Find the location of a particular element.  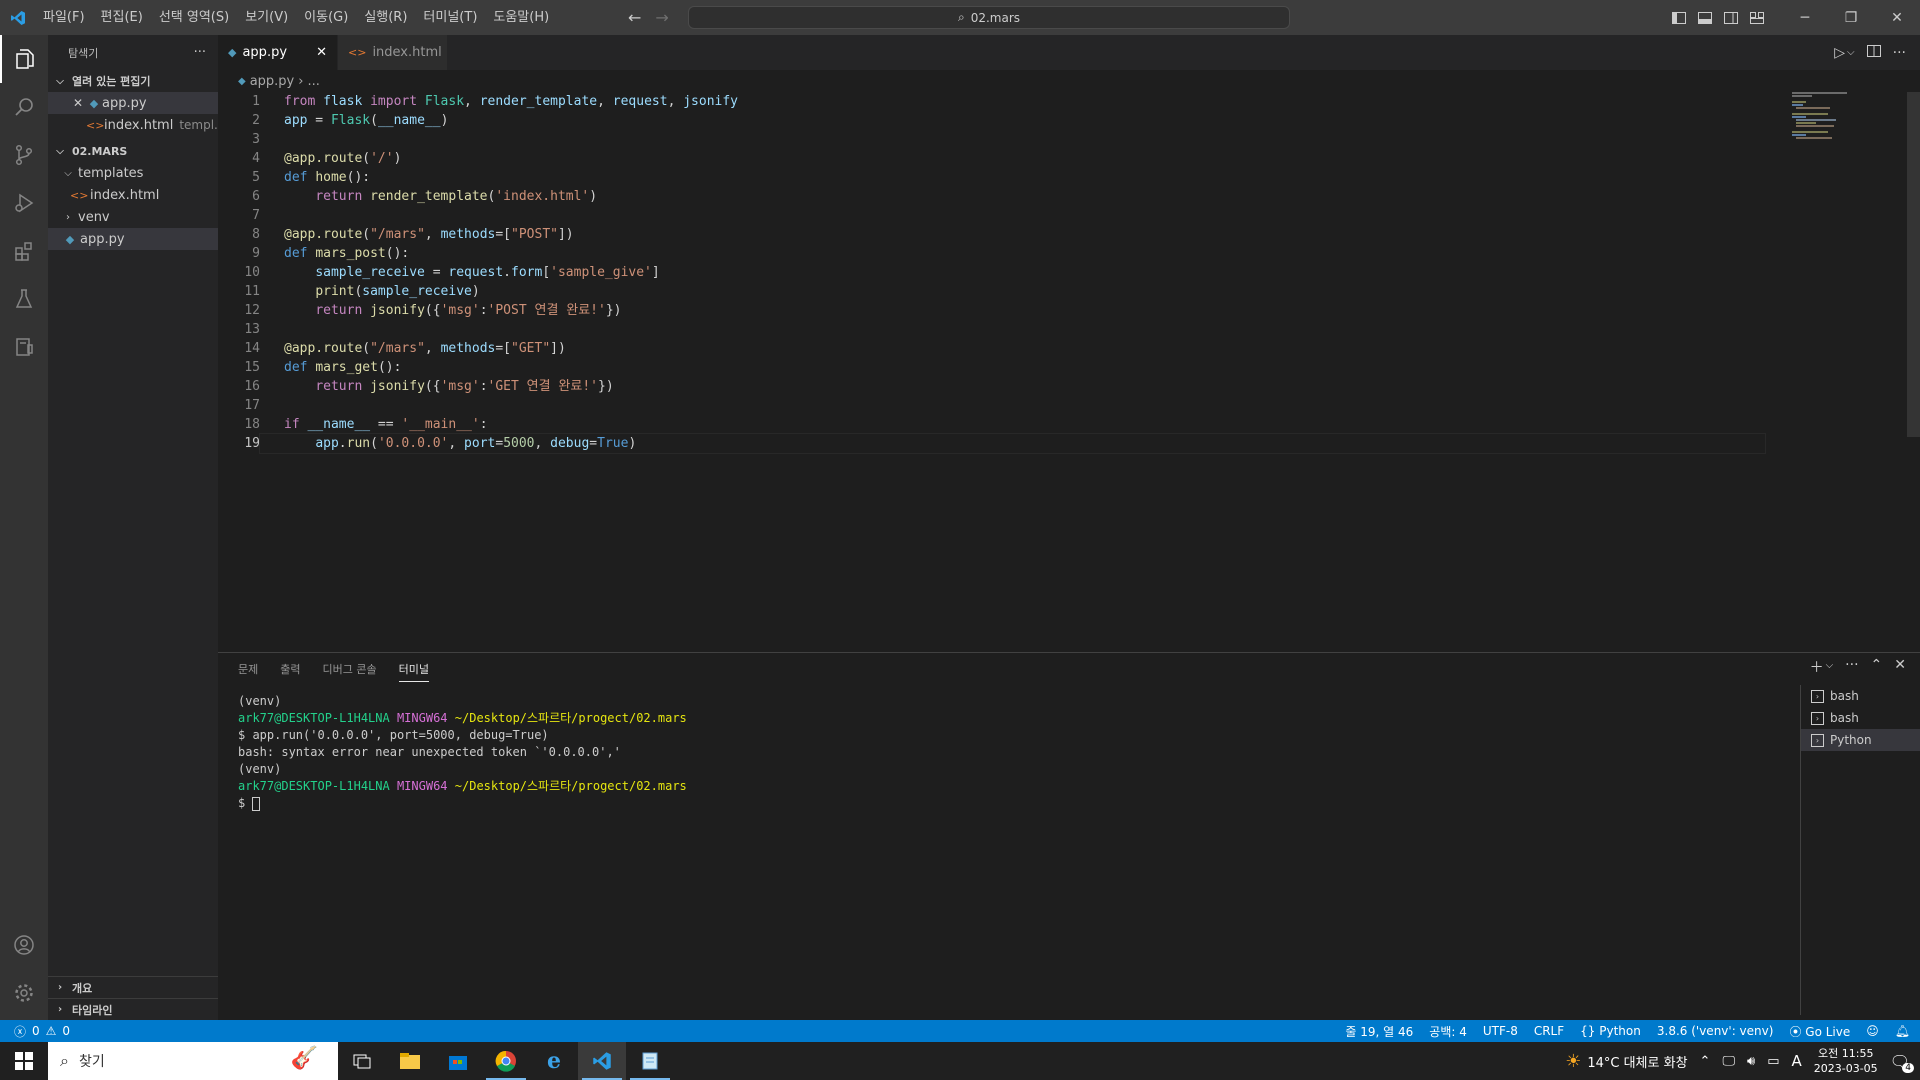

search-sidebar-icon is located at coordinates (24, 107).